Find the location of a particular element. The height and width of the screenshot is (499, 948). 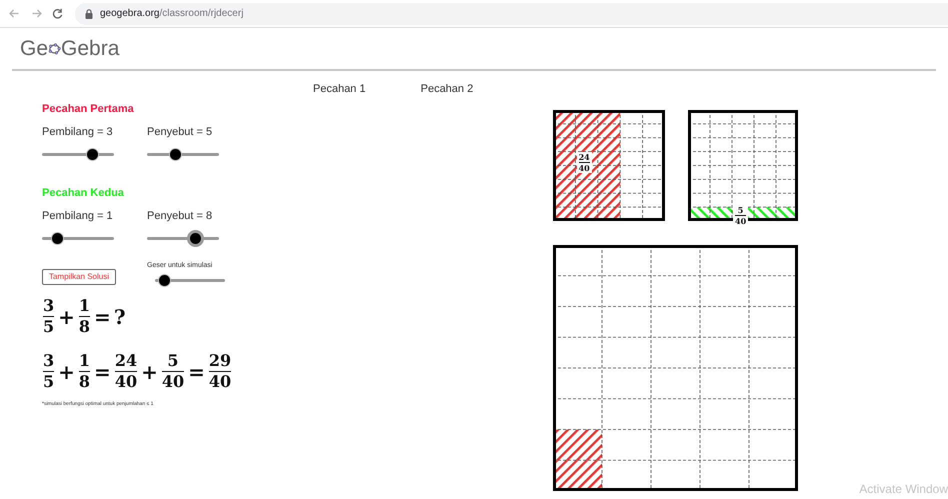

fraction-numerator: 29 is located at coordinates (220, 361).